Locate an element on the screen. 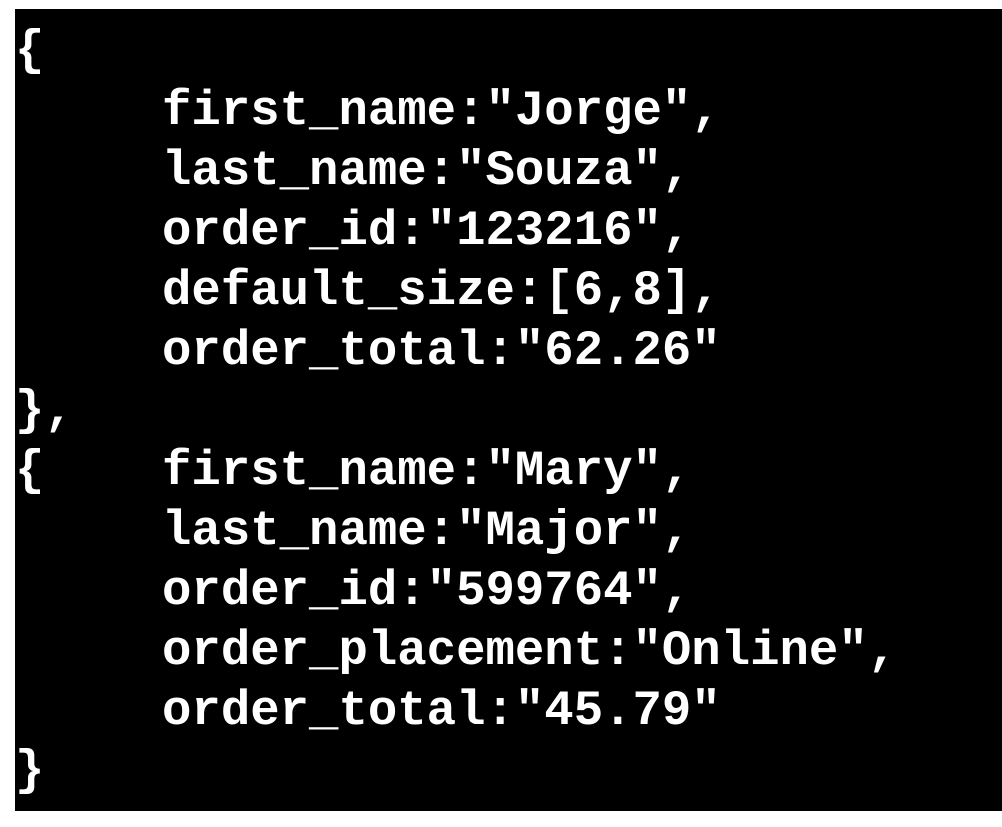 The height and width of the screenshot is (827, 1002). code-line-13: } is located at coordinates (30, 771).